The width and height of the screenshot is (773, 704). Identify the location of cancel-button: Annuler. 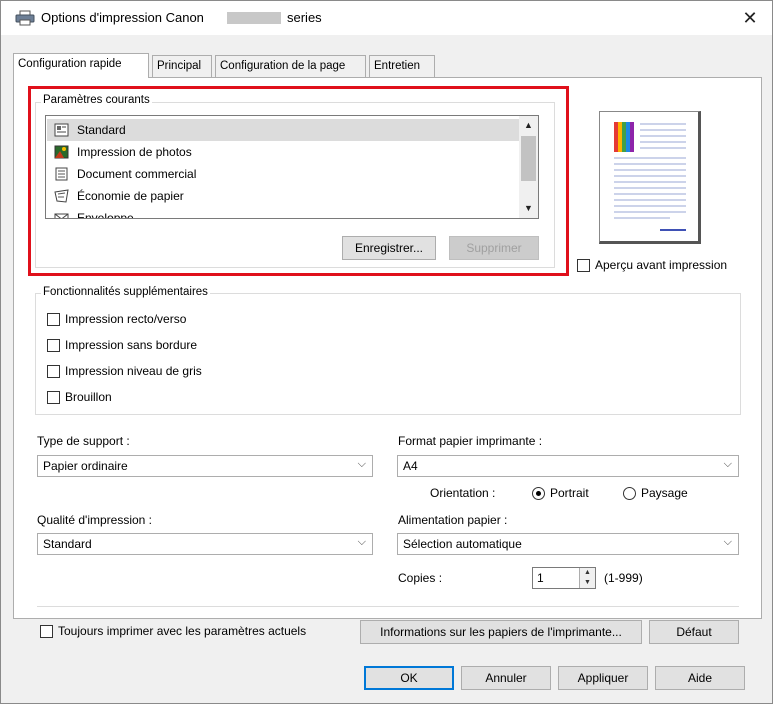
(506, 678).